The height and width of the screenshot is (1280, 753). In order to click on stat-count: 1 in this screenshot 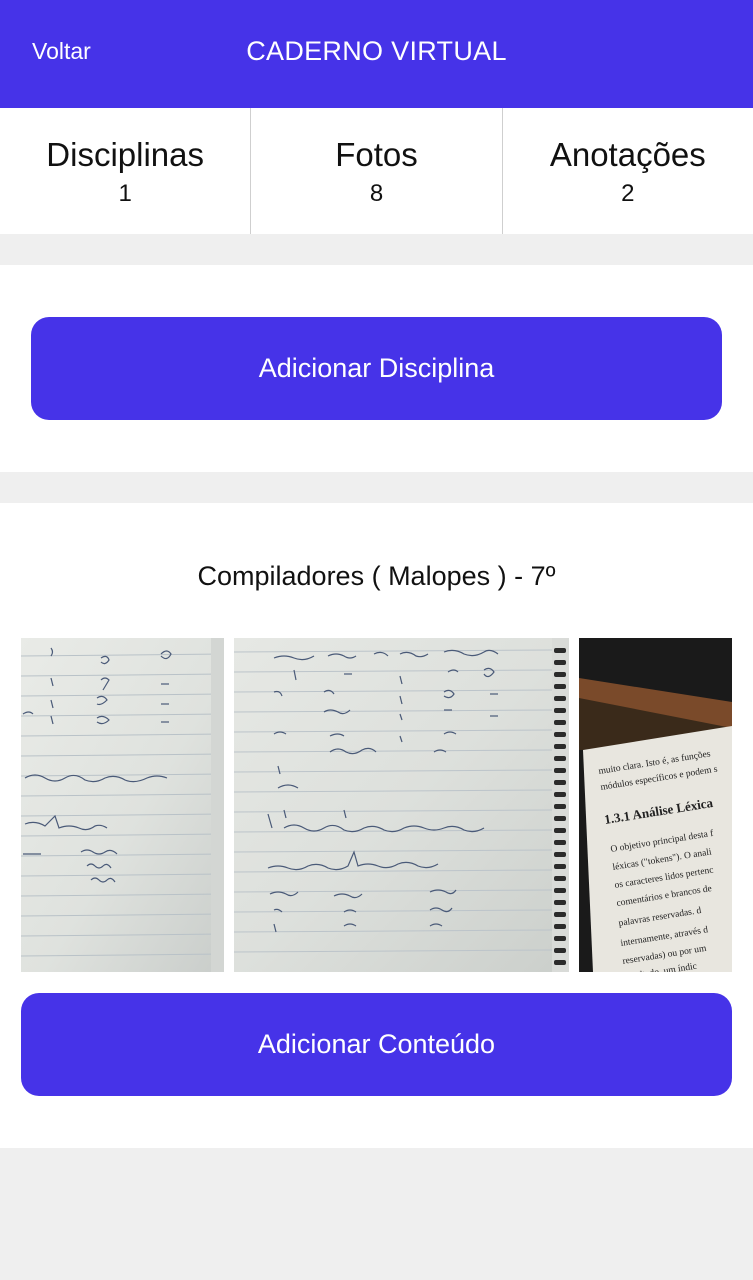, I will do `click(125, 193)`.